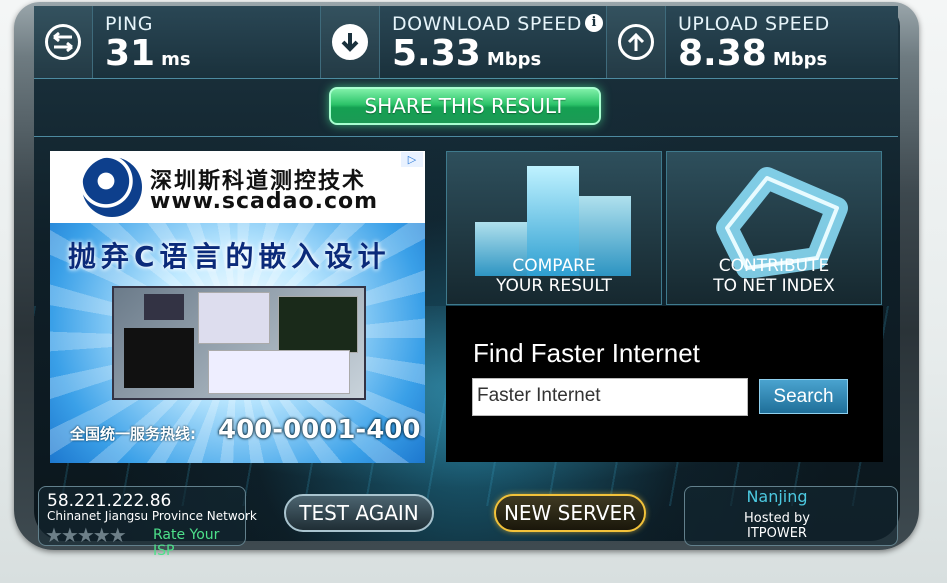  Describe the element at coordinates (130, 53) in the screenshot. I see `ping-value: 31` at that location.